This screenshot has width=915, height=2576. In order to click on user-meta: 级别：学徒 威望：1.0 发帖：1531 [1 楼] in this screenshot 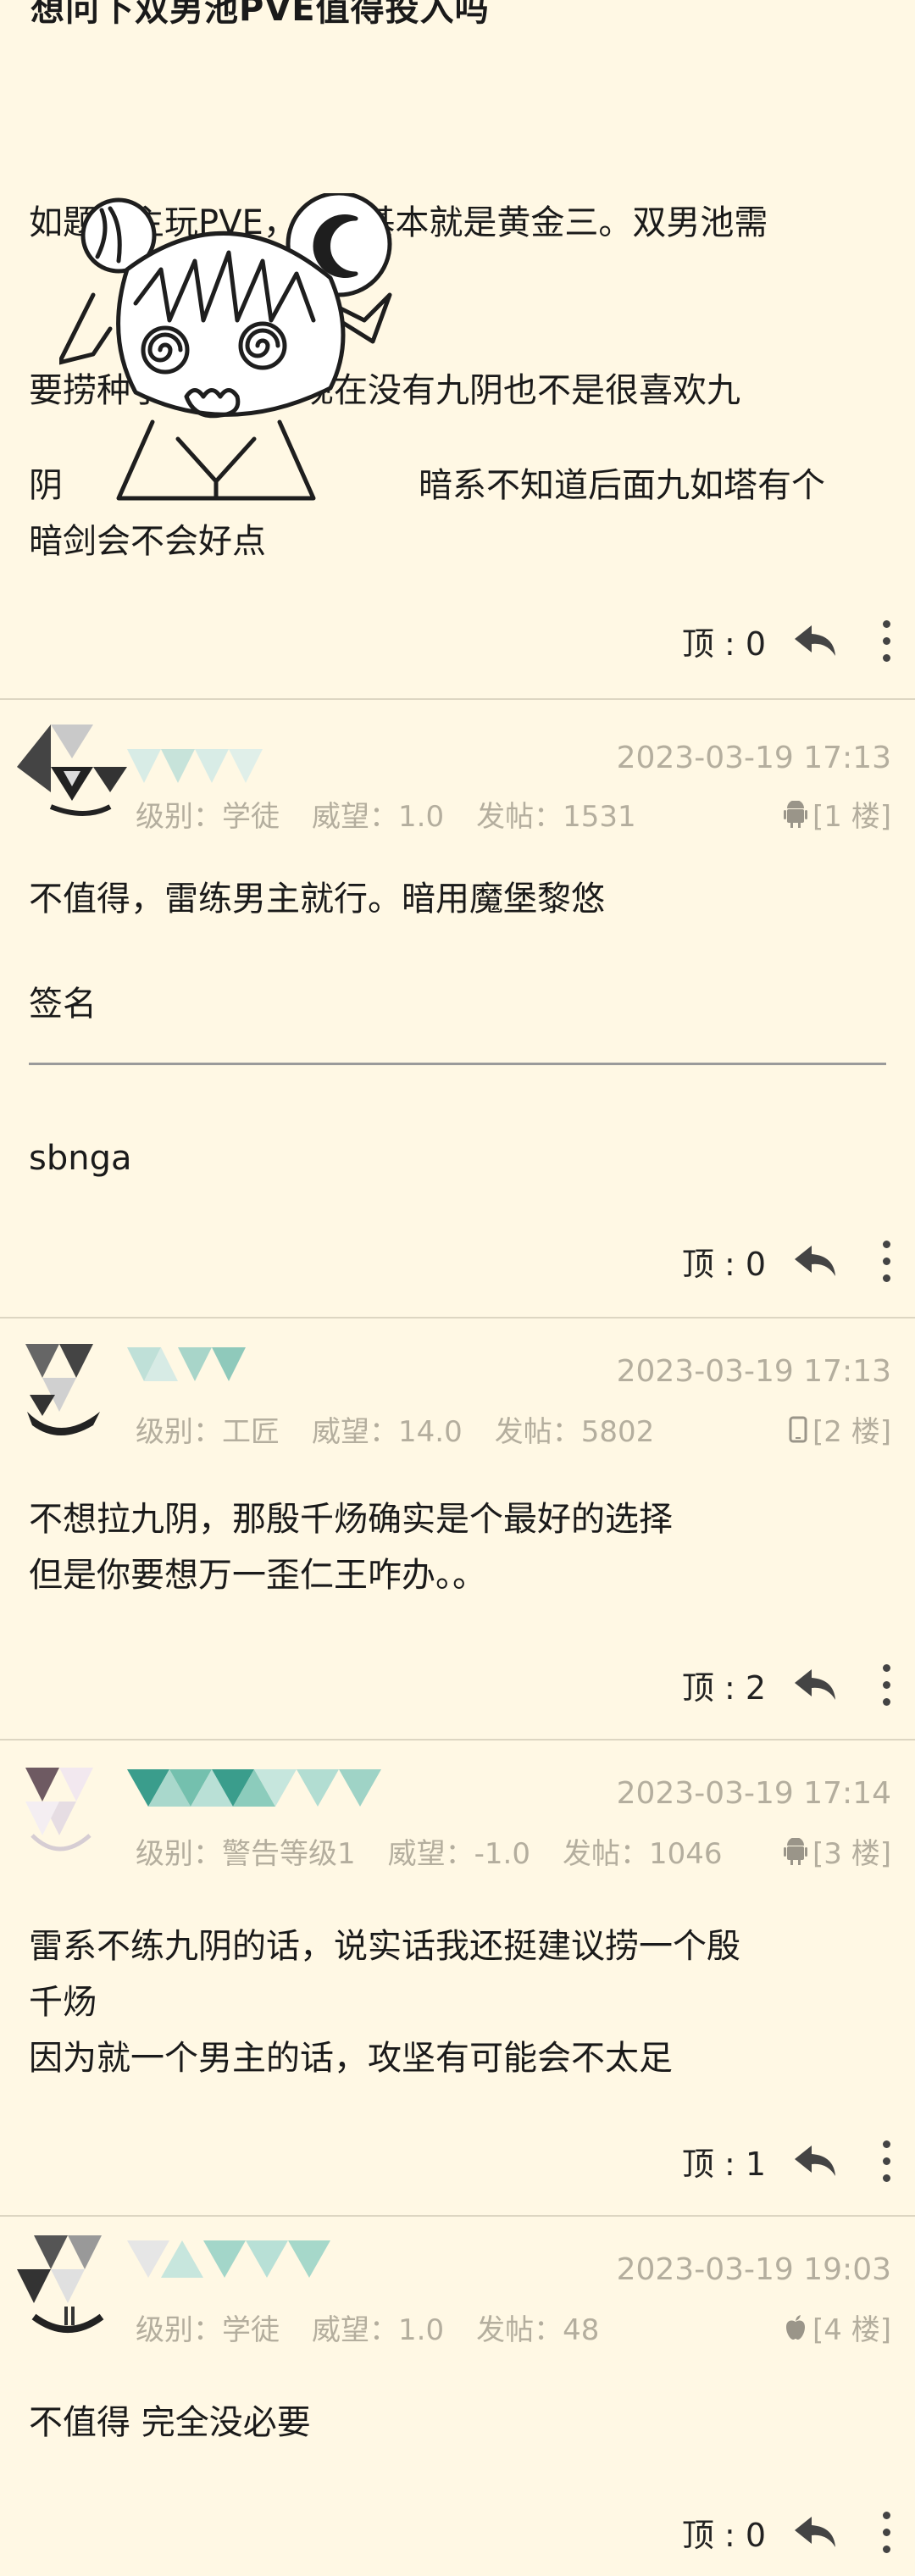, I will do `click(513, 814)`.